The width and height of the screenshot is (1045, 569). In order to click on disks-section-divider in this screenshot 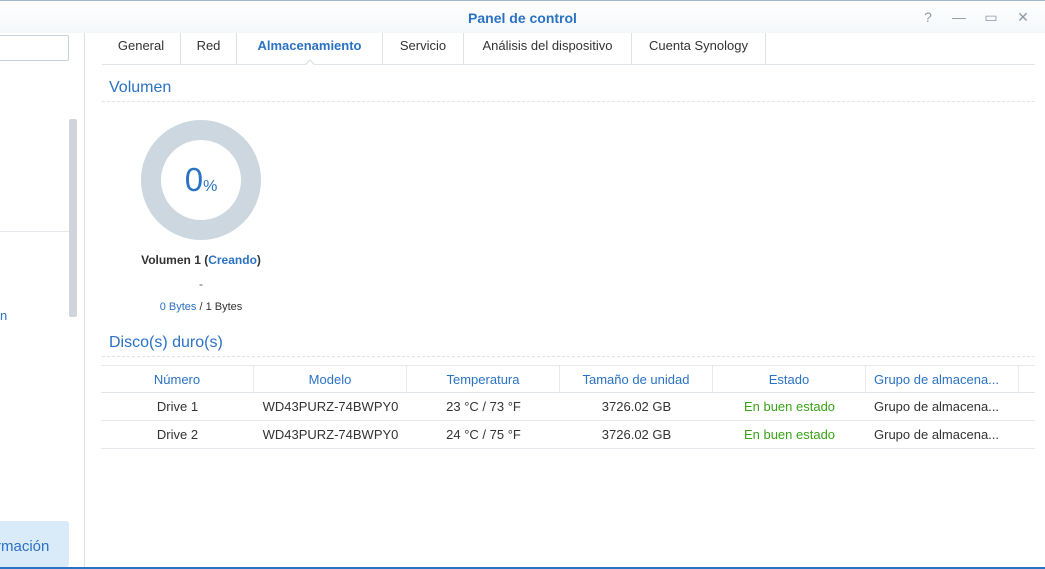, I will do `click(568, 356)`.